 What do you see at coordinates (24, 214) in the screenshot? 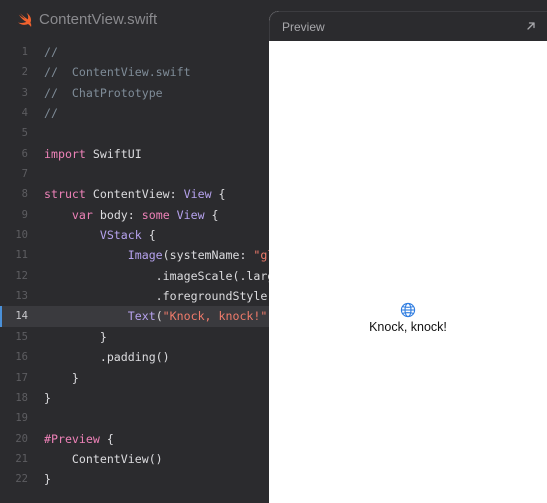
I see `line-number: 9` at bounding box center [24, 214].